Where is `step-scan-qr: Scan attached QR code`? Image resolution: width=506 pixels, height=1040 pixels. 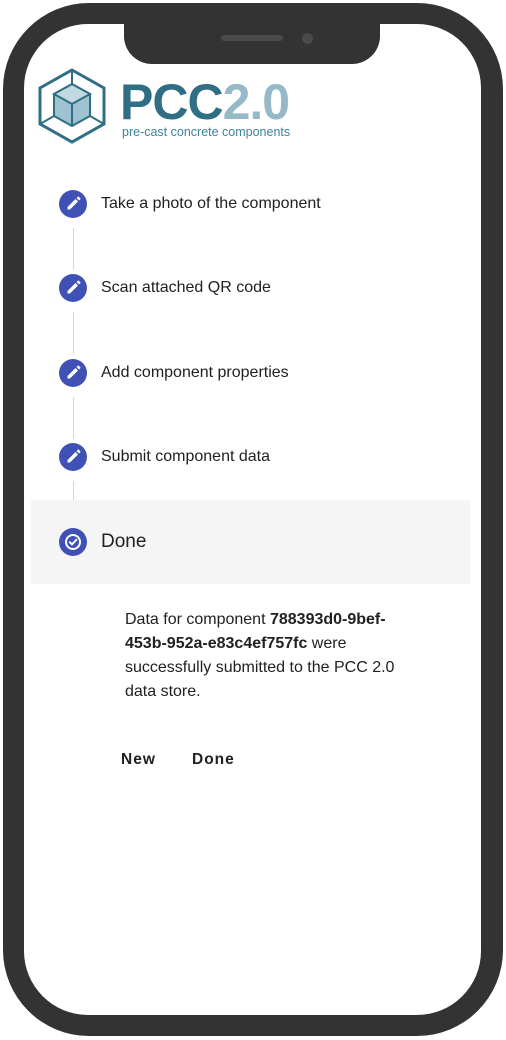 step-scan-qr: Scan attached QR code is located at coordinates (250, 288).